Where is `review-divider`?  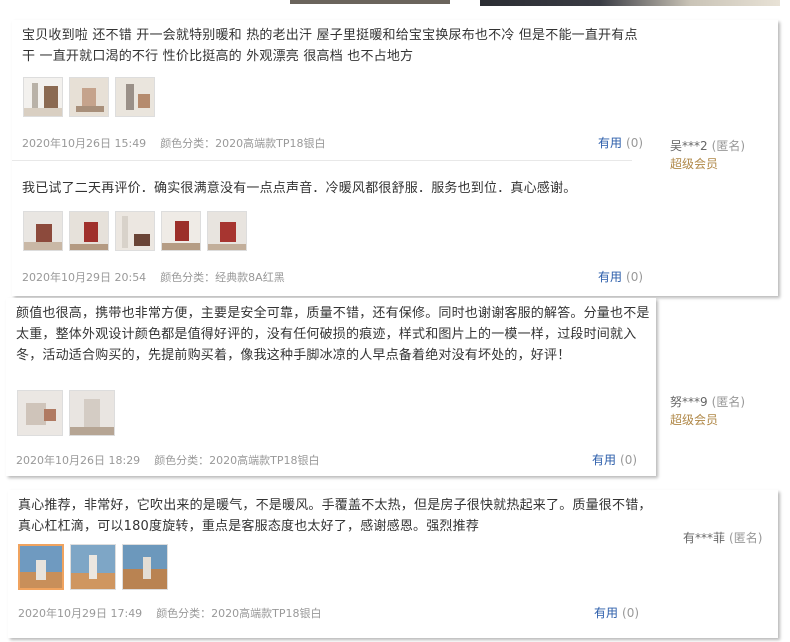
review-divider is located at coordinates (322, 160).